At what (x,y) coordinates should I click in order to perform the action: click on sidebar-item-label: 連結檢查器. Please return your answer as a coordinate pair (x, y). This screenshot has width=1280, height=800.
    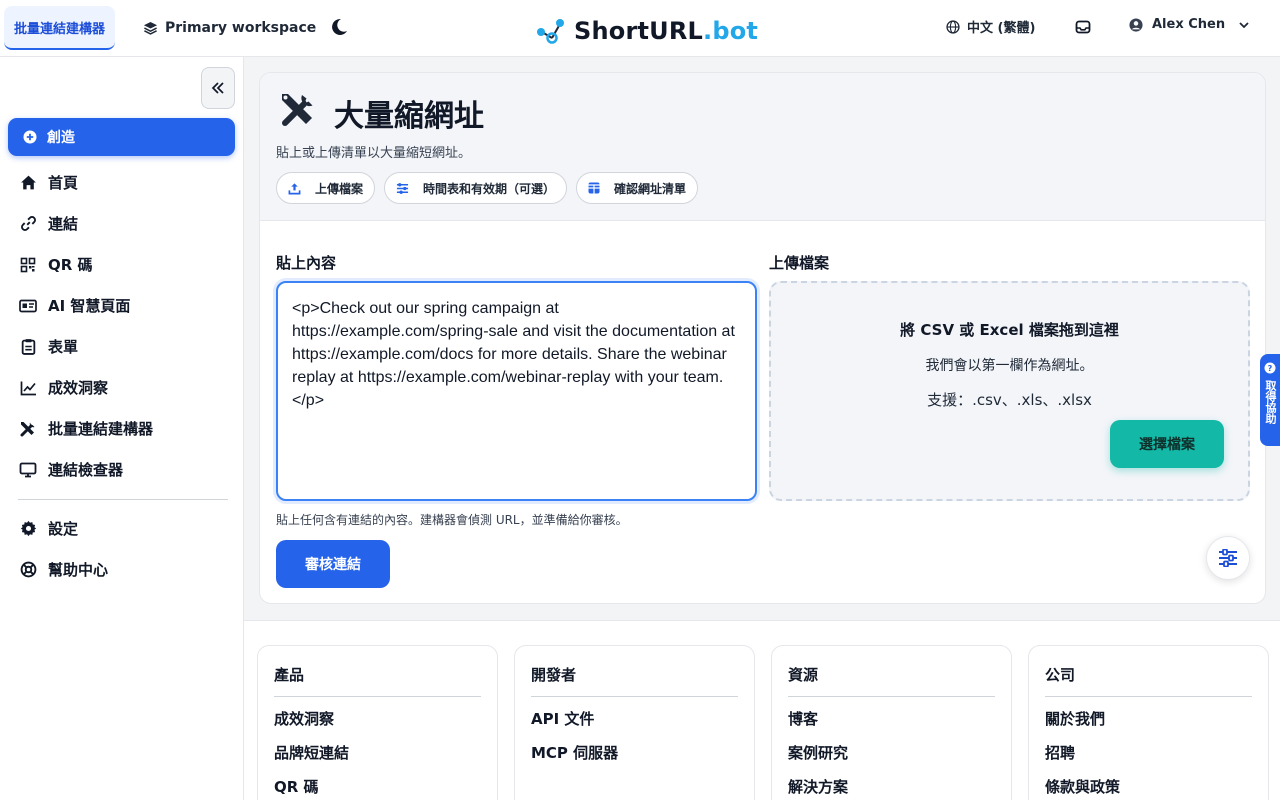
    Looking at the image, I should click on (86, 470).